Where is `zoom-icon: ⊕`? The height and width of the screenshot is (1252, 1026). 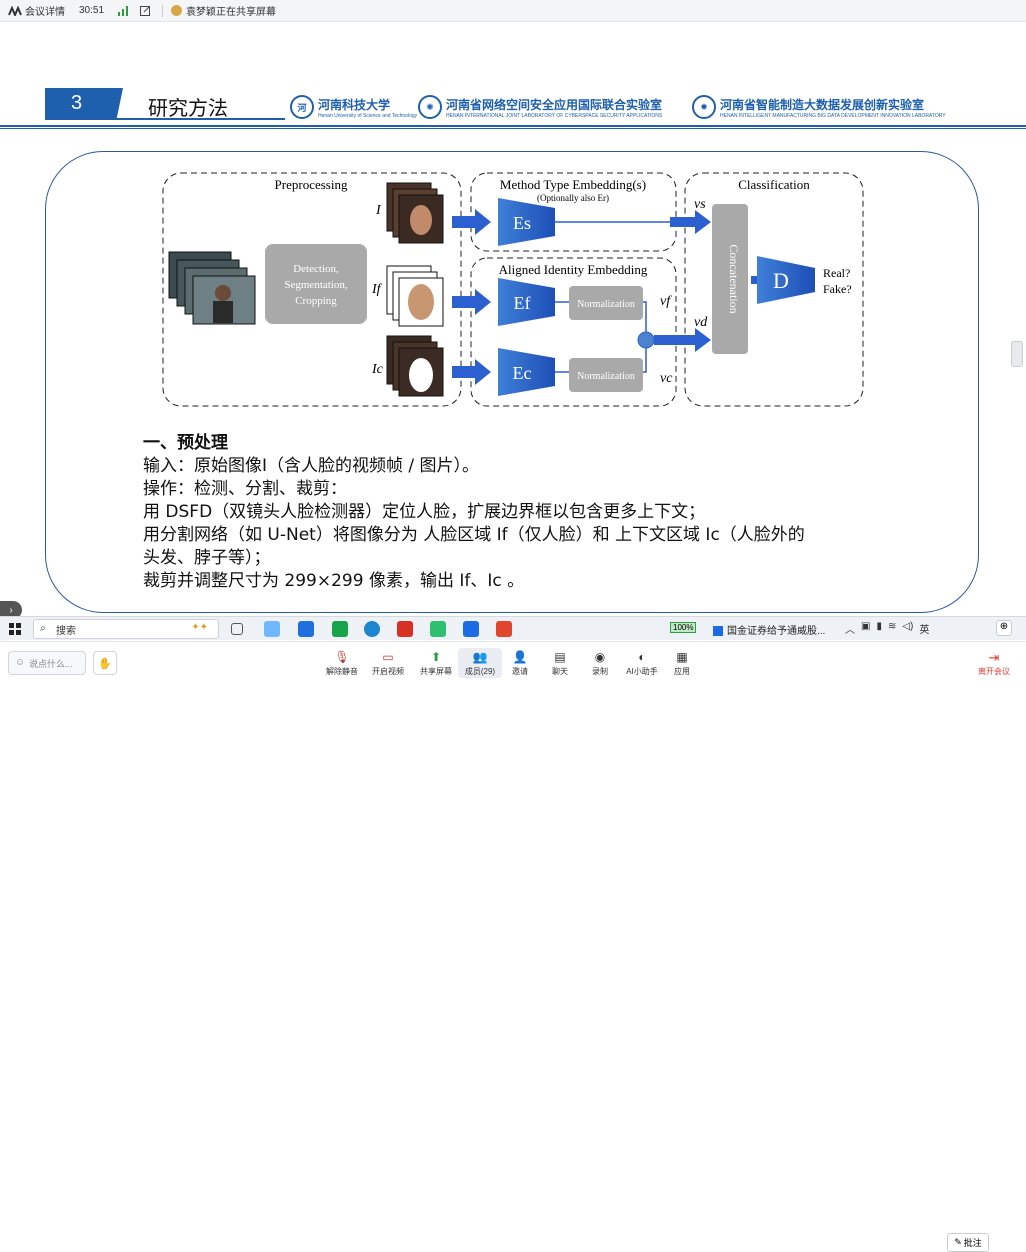
zoom-icon: ⊕ is located at coordinates (1004, 628).